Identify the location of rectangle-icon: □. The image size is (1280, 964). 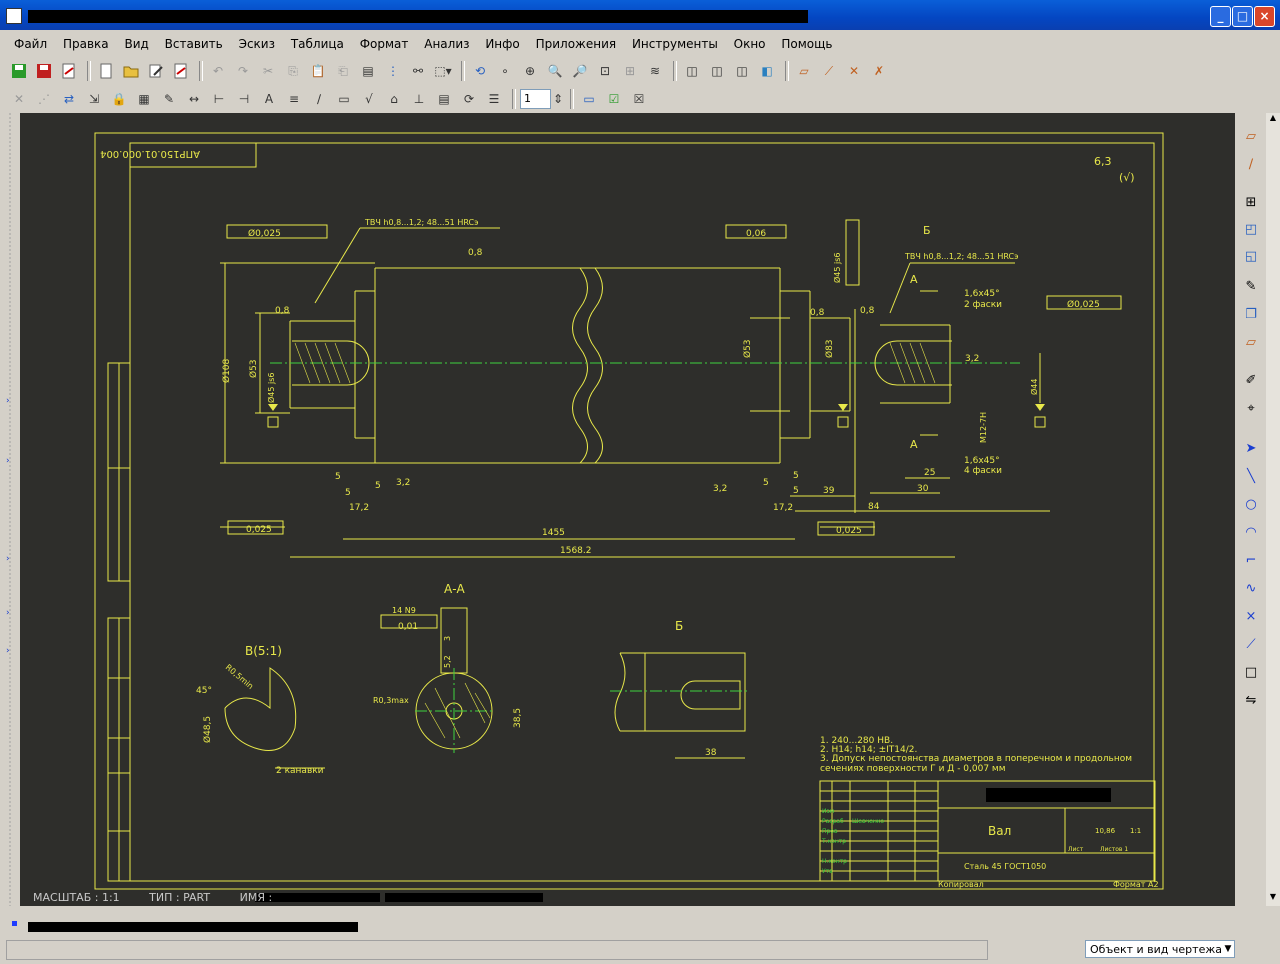
(1251, 672).